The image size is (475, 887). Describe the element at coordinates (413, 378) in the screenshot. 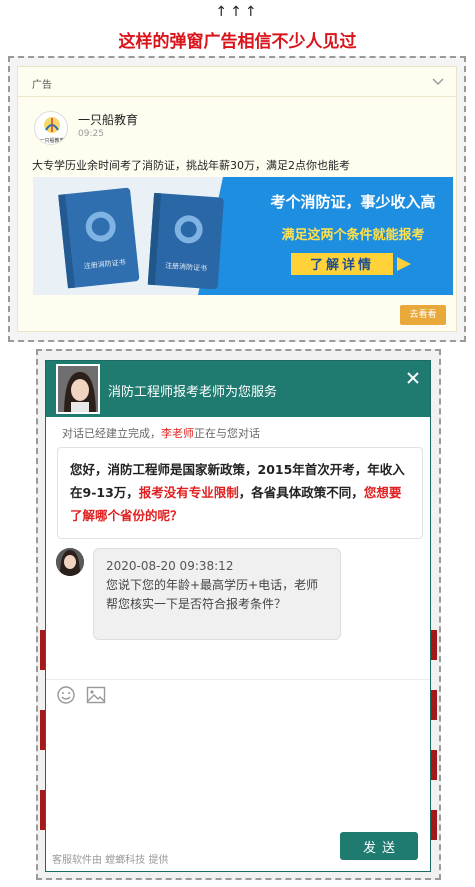

I see `close-icon` at that location.